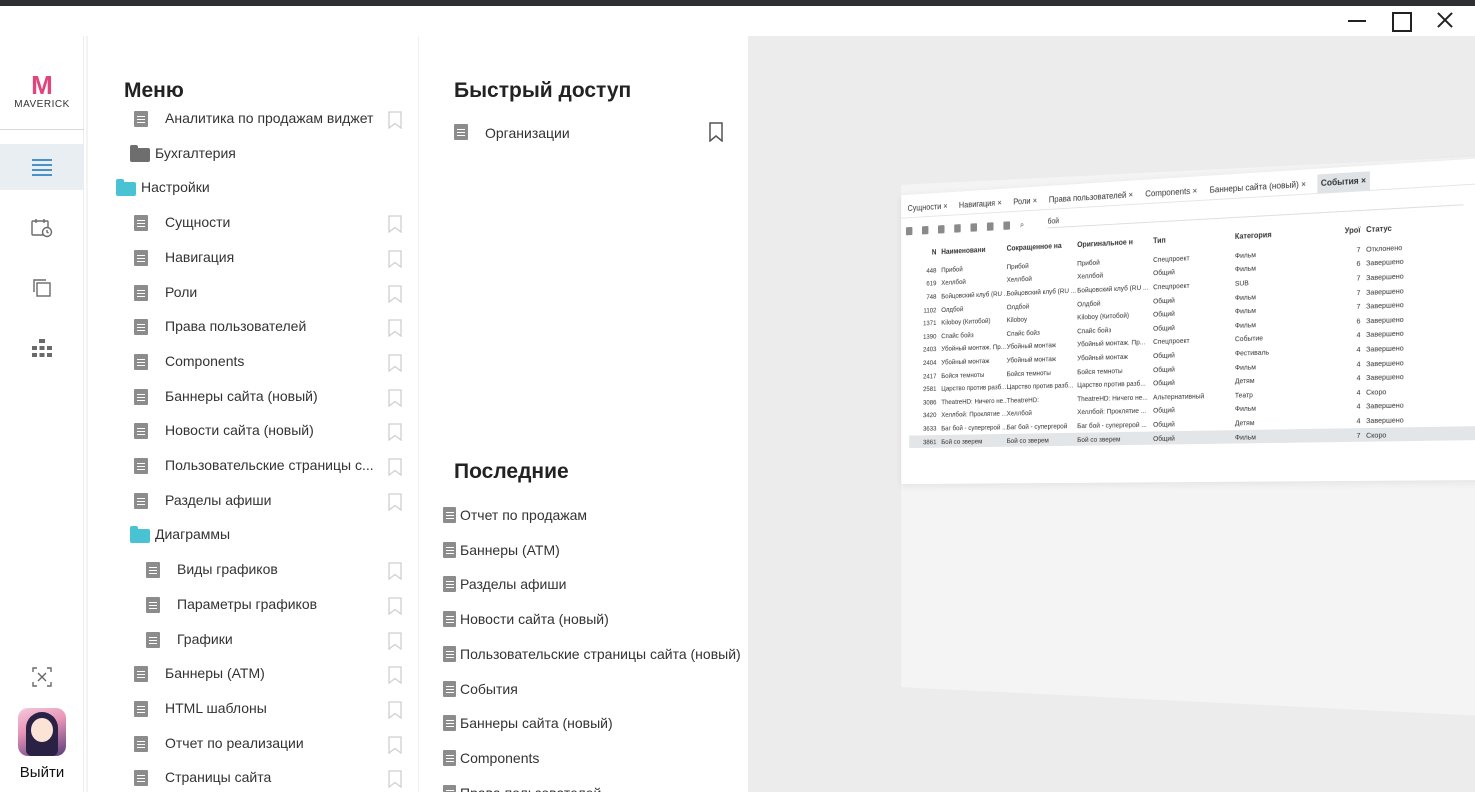 The image size is (1475, 792). What do you see at coordinates (253, 119) in the screenshot?
I see `menu-item: Аналитика по продажам виджет` at bounding box center [253, 119].